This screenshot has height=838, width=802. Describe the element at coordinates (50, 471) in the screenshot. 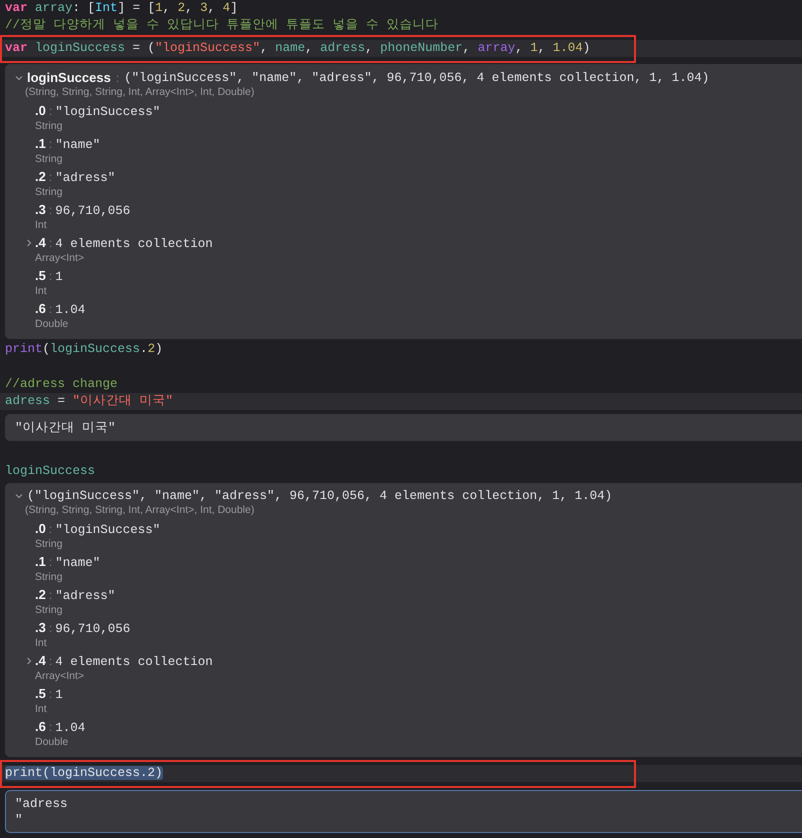

I see `code-line: loginSuccess` at that location.